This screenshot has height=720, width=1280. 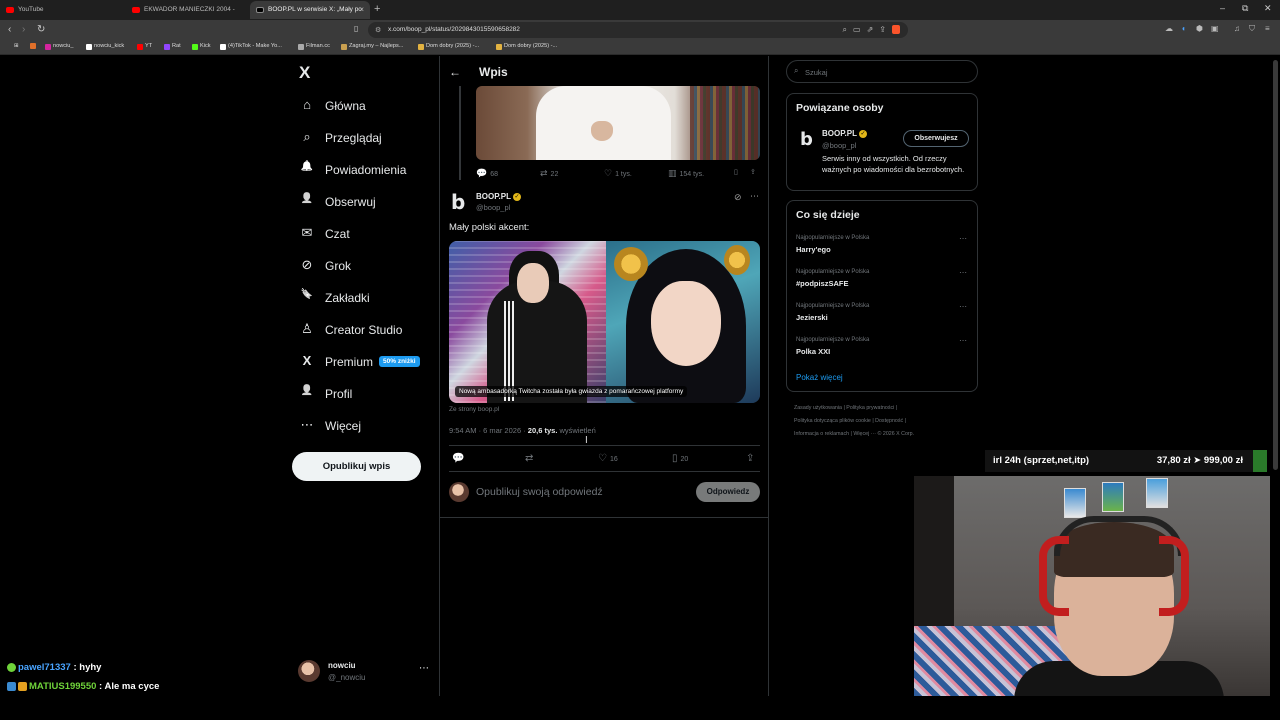 I want to click on media-icon: ♫, so click(x=1237, y=28).